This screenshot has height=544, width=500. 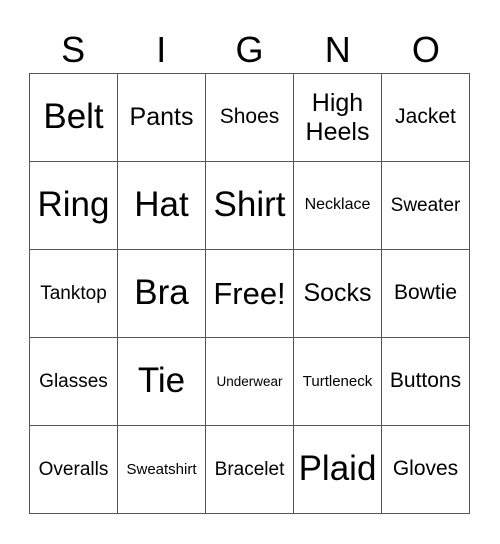 What do you see at coordinates (74, 382) in the screenshot?
I see `bingo-cell: Glasses` at bounding box center [74, 382].